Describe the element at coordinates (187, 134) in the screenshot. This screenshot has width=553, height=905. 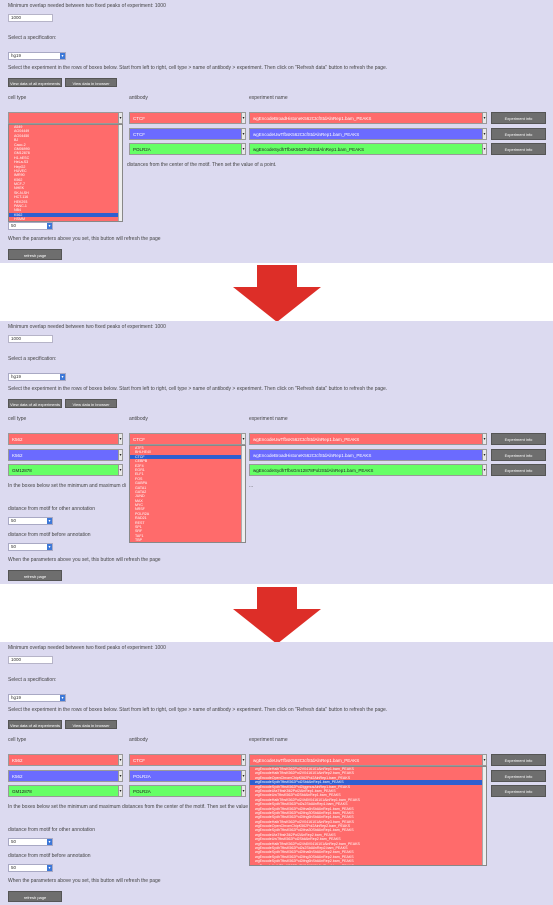
I see `antibody-select-row2: CTCF ▾` at that location.